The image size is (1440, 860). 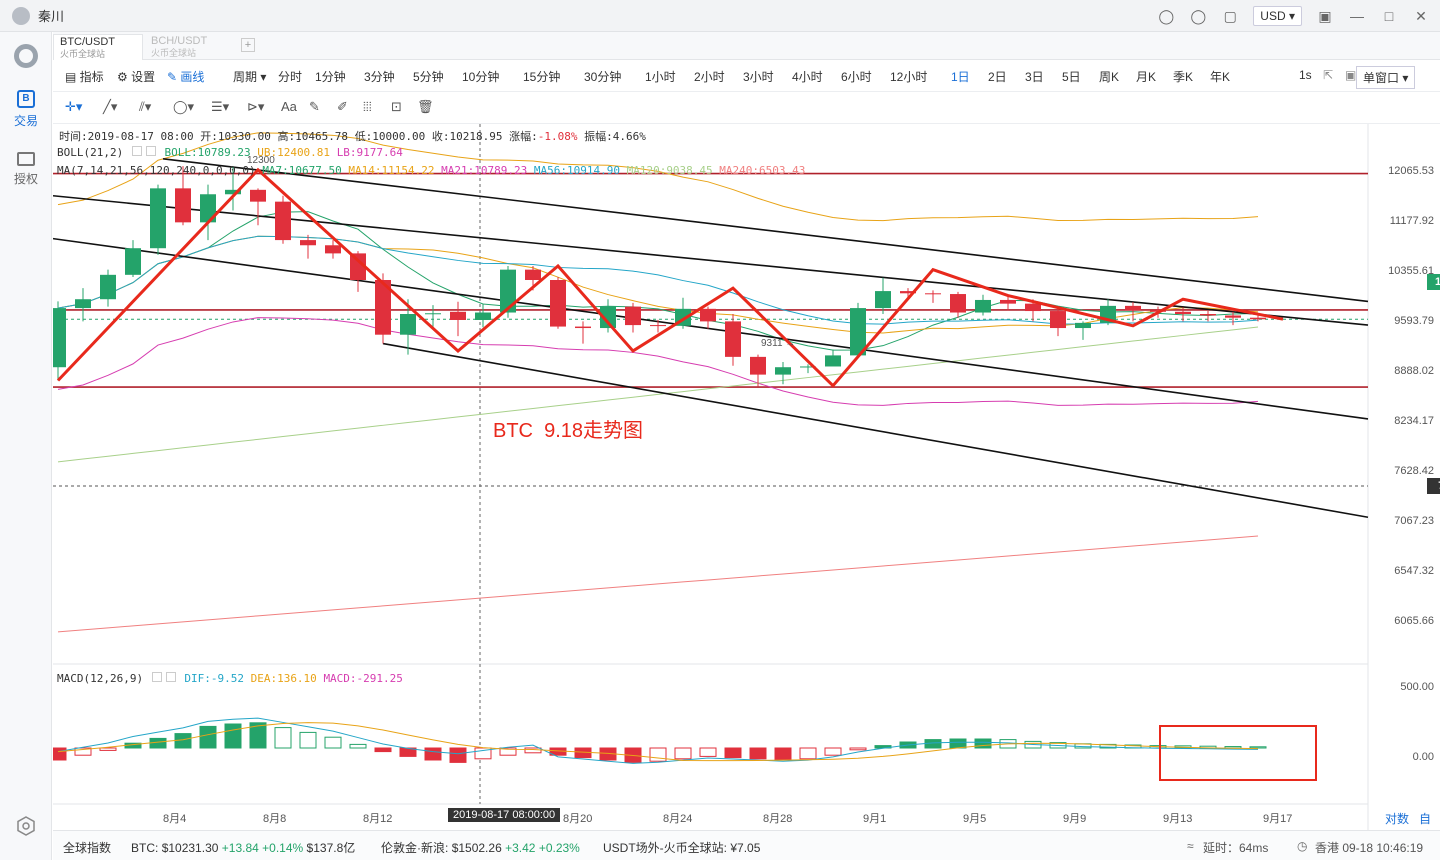 I want to click on settings-button: ⚙ 设置, so click(x=136, y=76).